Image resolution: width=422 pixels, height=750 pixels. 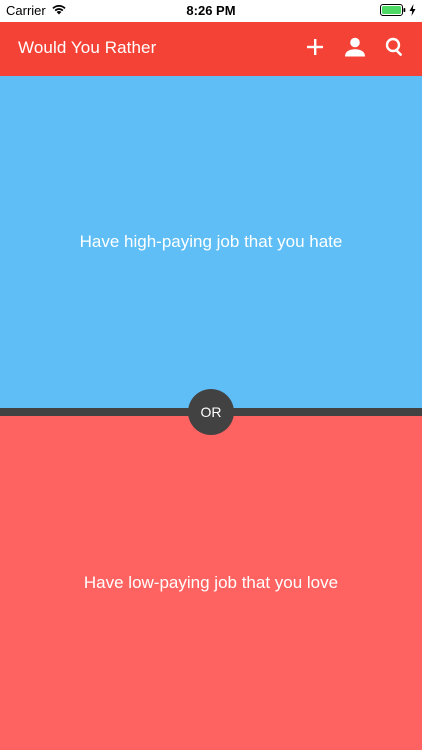 I want to click on option-a-text: Have high-paying job that you hate, so click(x=211, y=241).